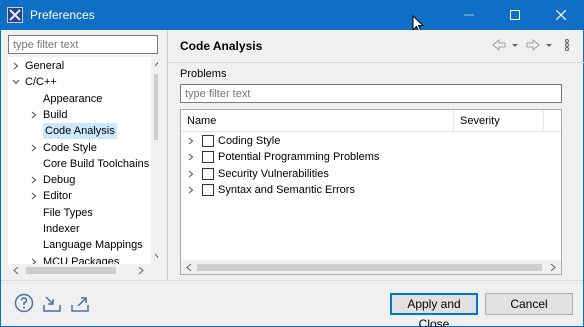 Image resolution: width=584 pixels, height=327 pixels. Describe the element at coordinates (203, 74) in the screenshot. I see `problems-label: Problems` at that location.